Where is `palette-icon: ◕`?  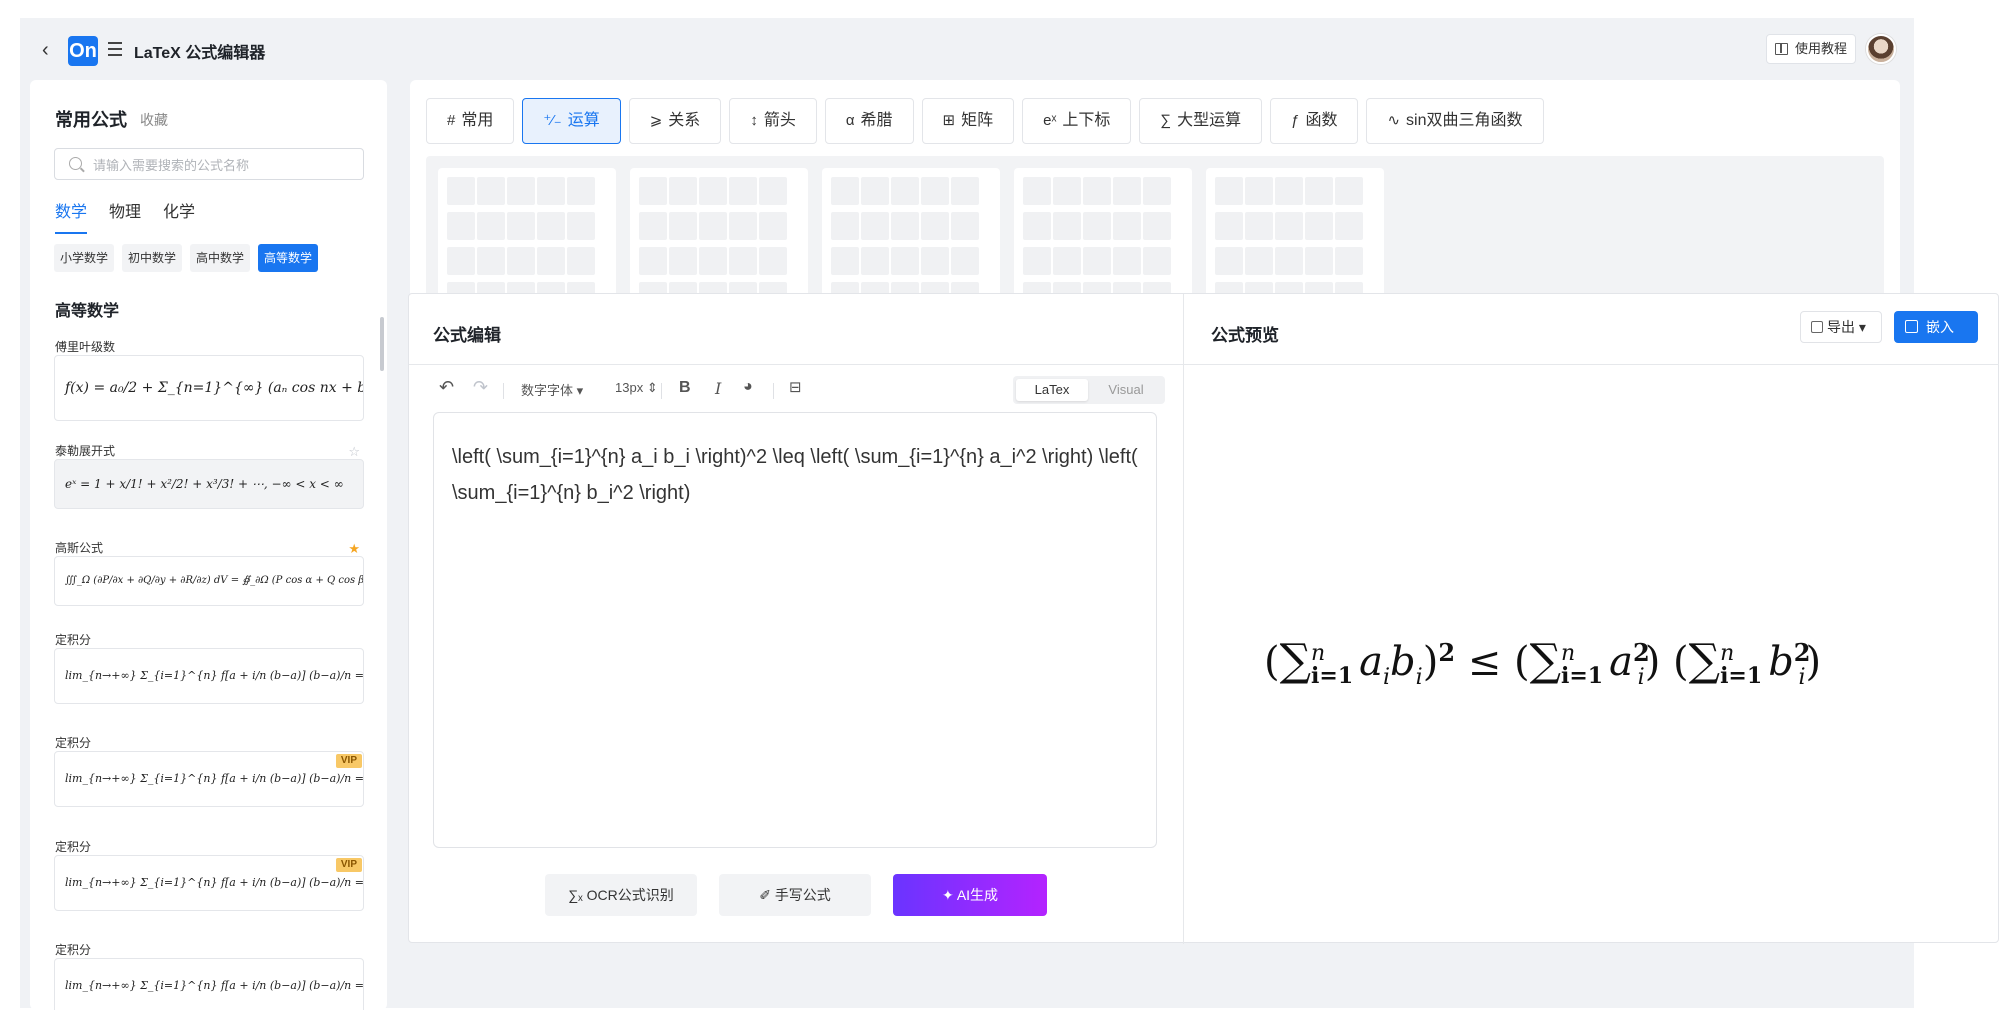
palette-icon: ◕ is located at coordinates (748, 387).